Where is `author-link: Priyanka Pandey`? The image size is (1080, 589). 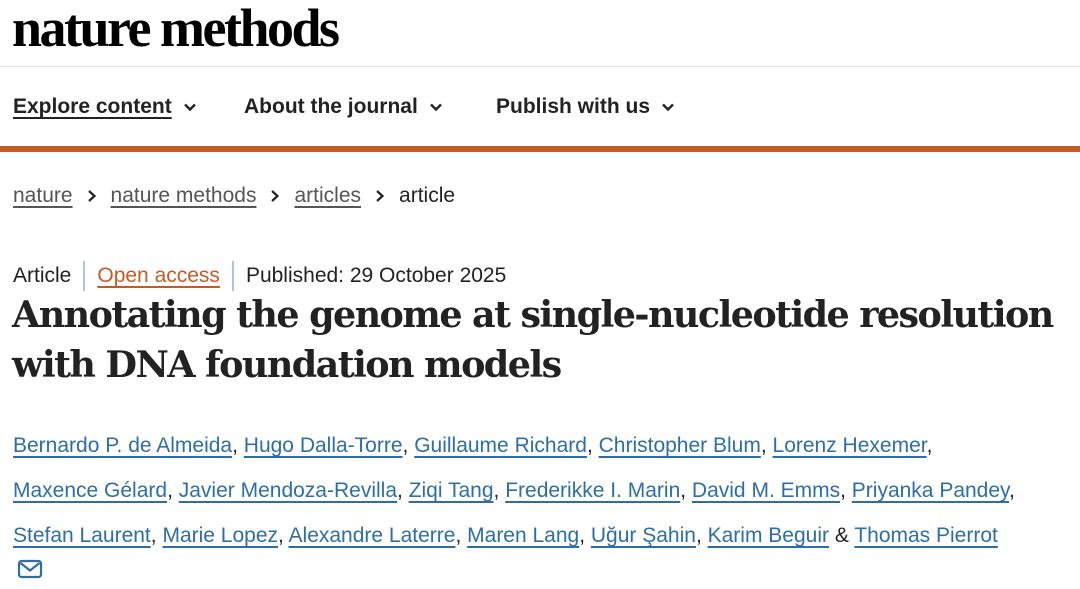 author-link: Priyanka Pandey is located at coordinates (930, 490).